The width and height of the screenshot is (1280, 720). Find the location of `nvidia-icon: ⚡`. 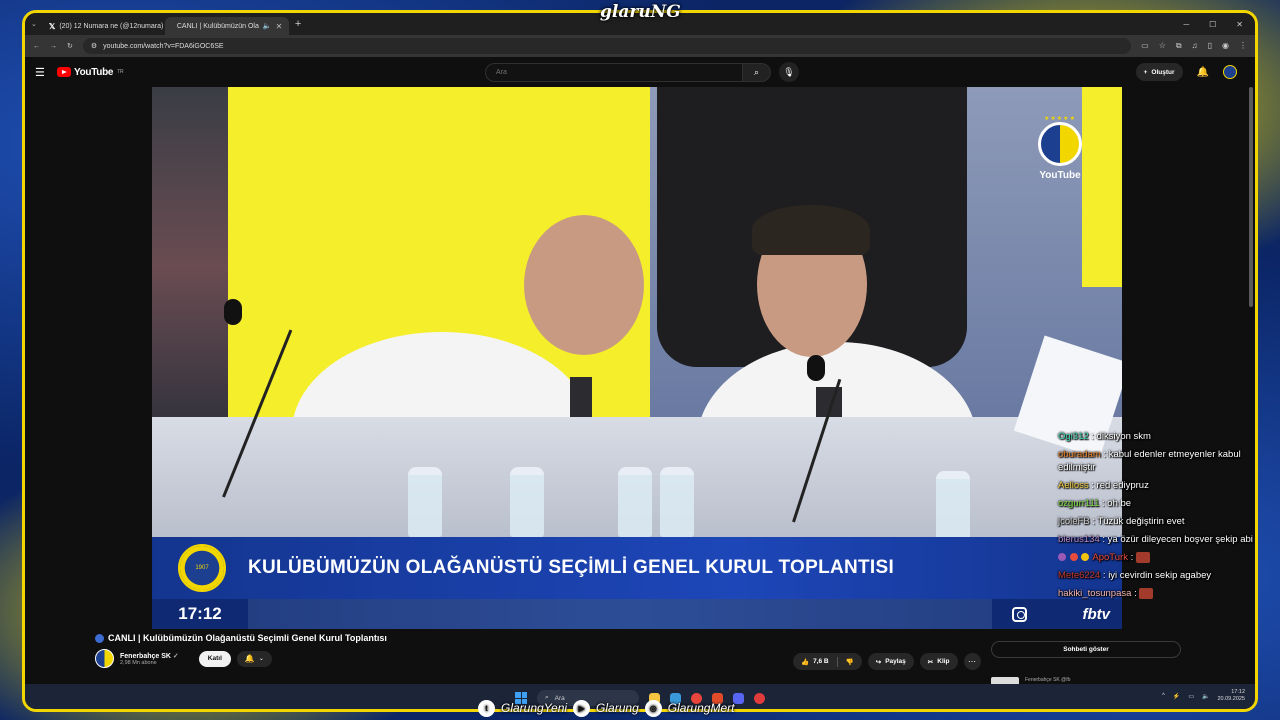

nvidia-icon: ⚡ is located at coordinates (1176, 696).